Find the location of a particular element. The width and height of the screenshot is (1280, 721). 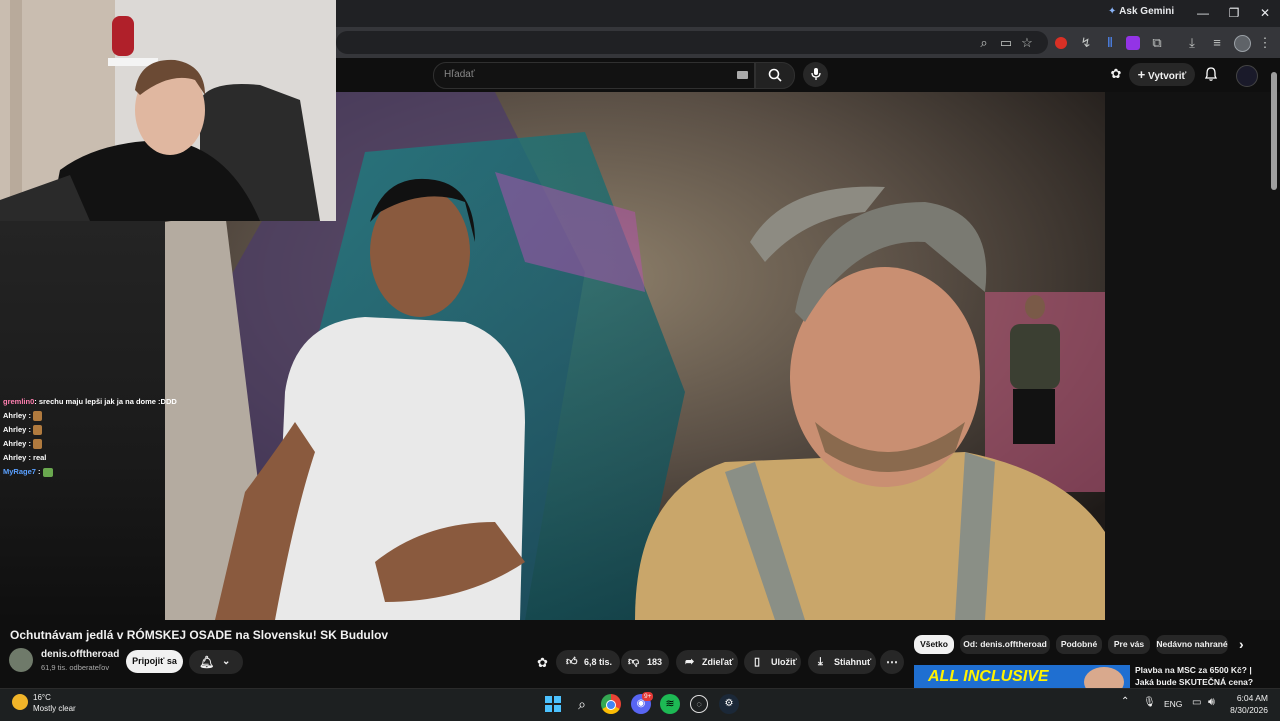

minimize-button: — is located at coordinates (1203, 13).